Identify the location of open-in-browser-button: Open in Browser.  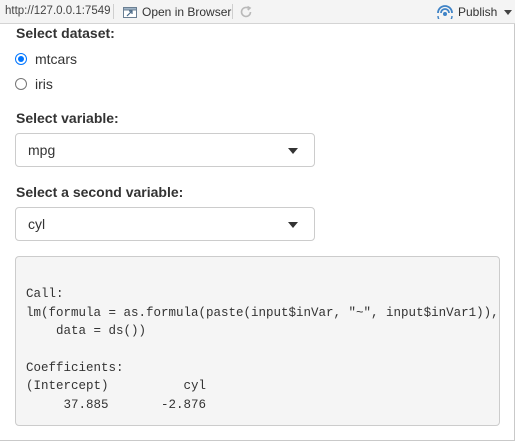
(176, 12).